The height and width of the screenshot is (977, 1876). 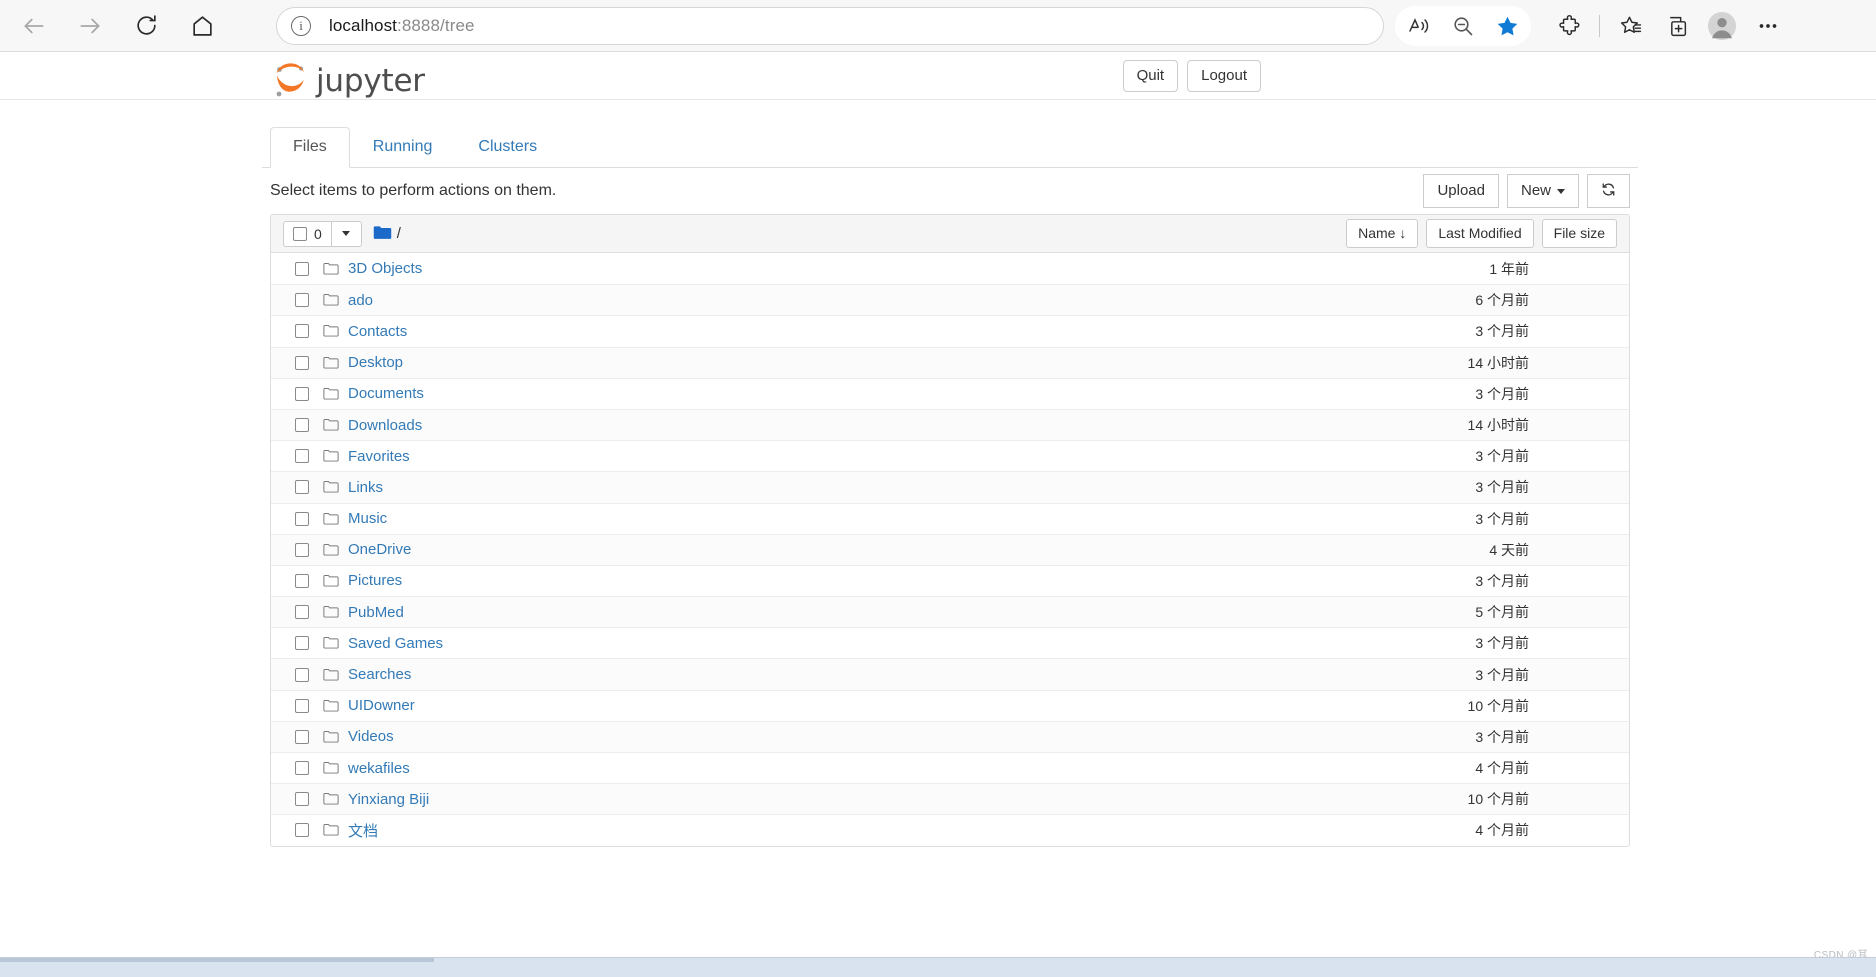 I want to click on logout-button: Logout, so click(x=1224, y=76).